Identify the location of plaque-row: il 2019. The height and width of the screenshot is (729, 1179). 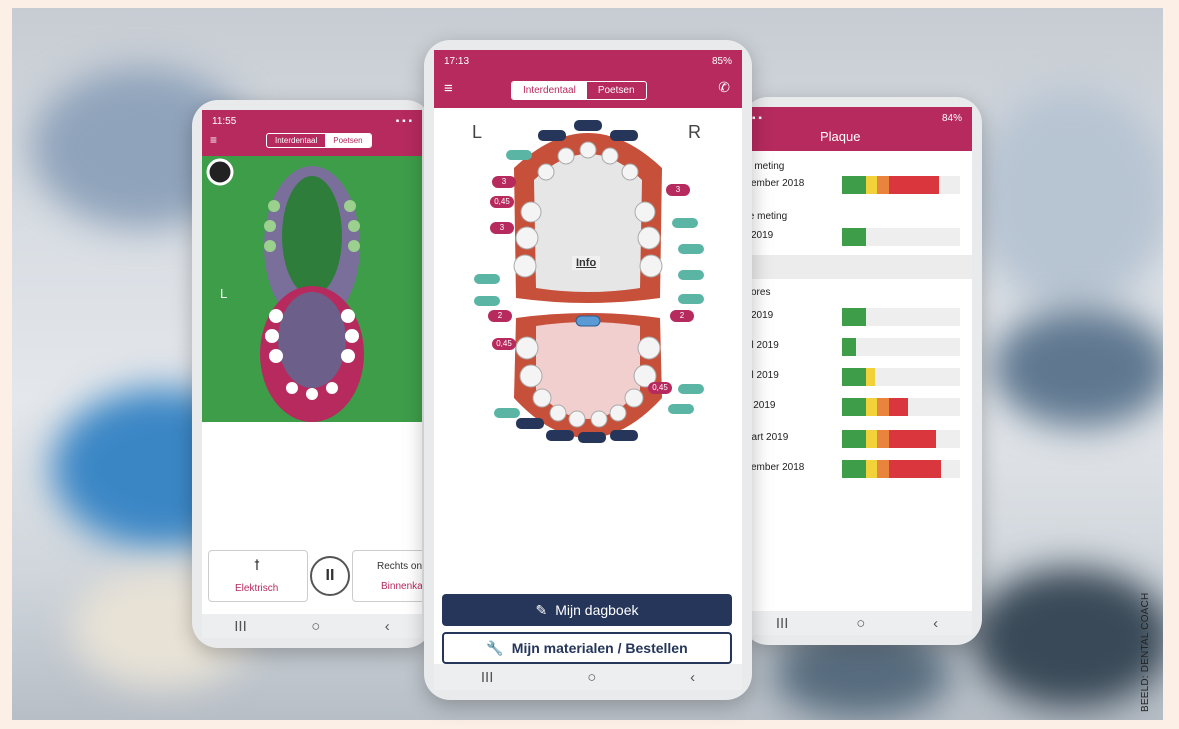
(857, 406).